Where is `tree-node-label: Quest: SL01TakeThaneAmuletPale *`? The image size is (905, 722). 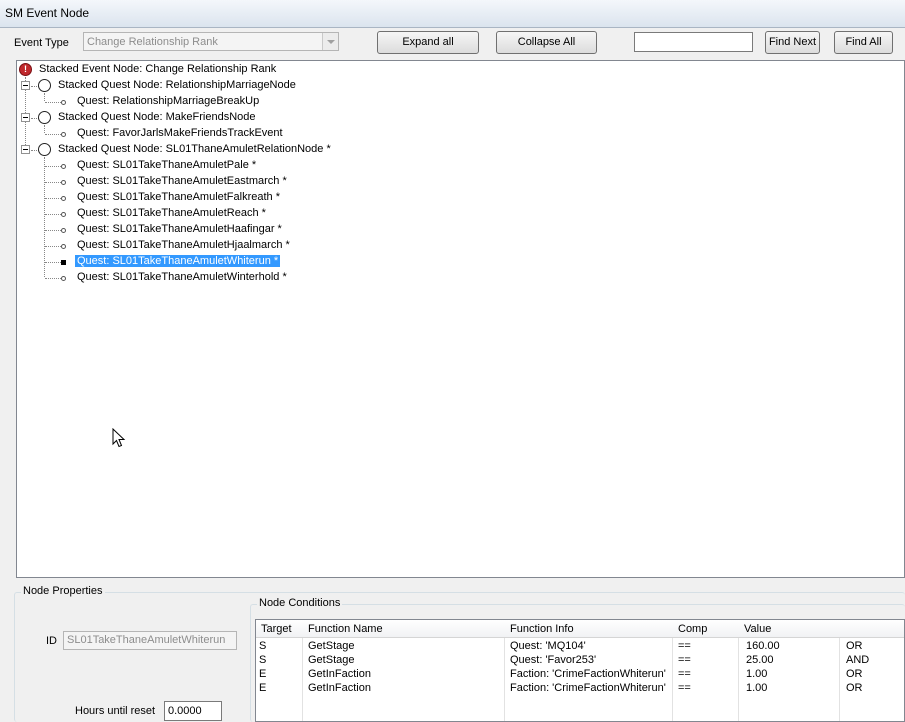
tree-node-label: Quest: SL01TakeThaneAmuletPale * is located at coordinates (167, 165).